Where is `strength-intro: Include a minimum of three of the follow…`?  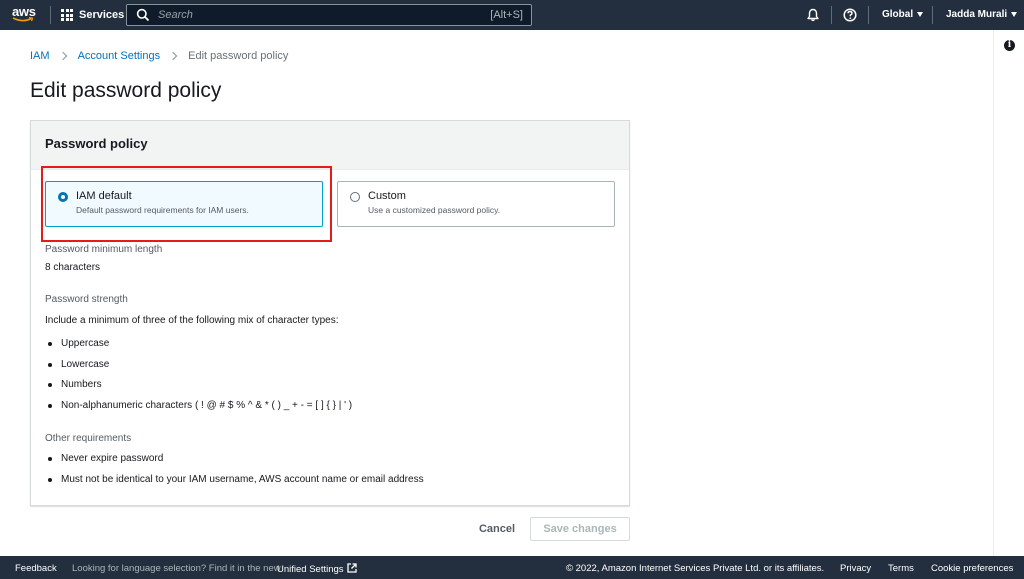 strength-intro: Include a minimum of three of the follow… is located at coordinates (192, 320).